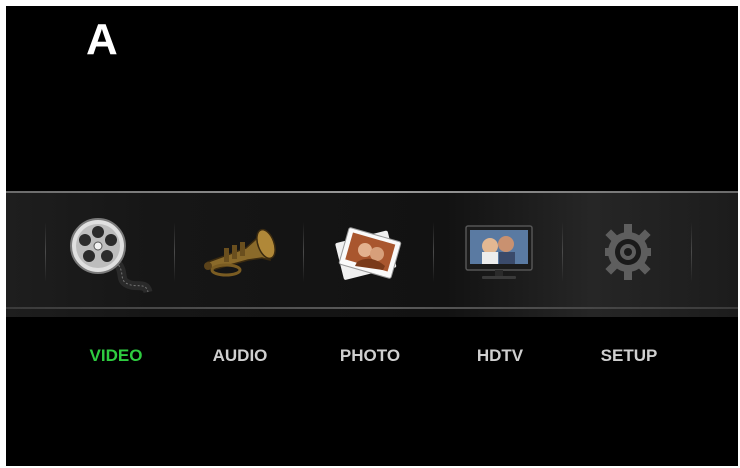  I want to click on trumpet-icon, so click(240, 252).